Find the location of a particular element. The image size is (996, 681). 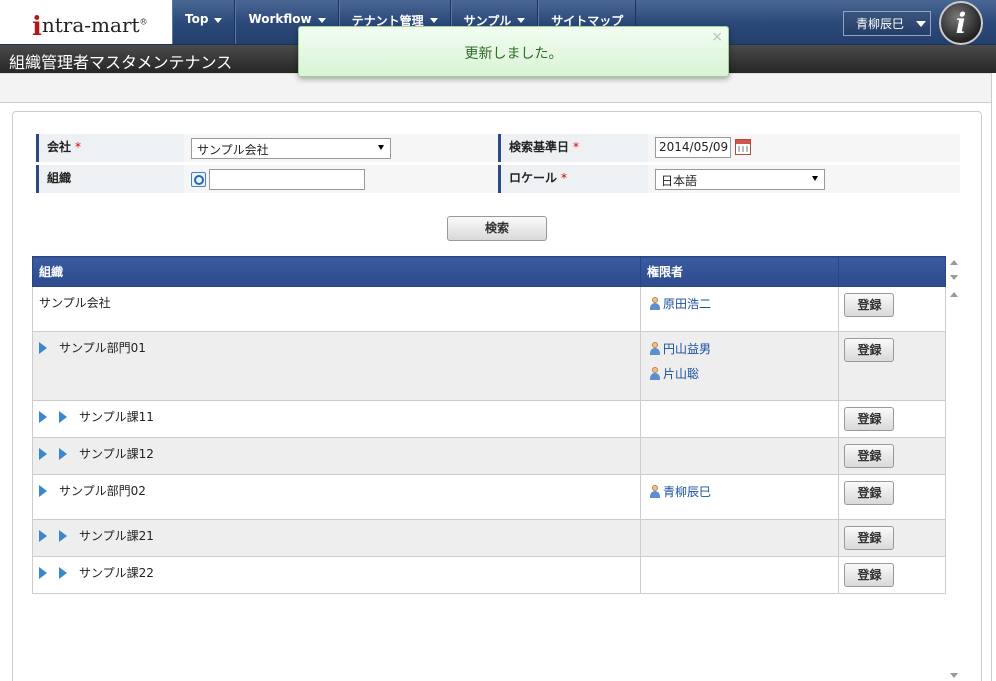

organization-cell: サンプル課21 is located at coordinates (336, 538).